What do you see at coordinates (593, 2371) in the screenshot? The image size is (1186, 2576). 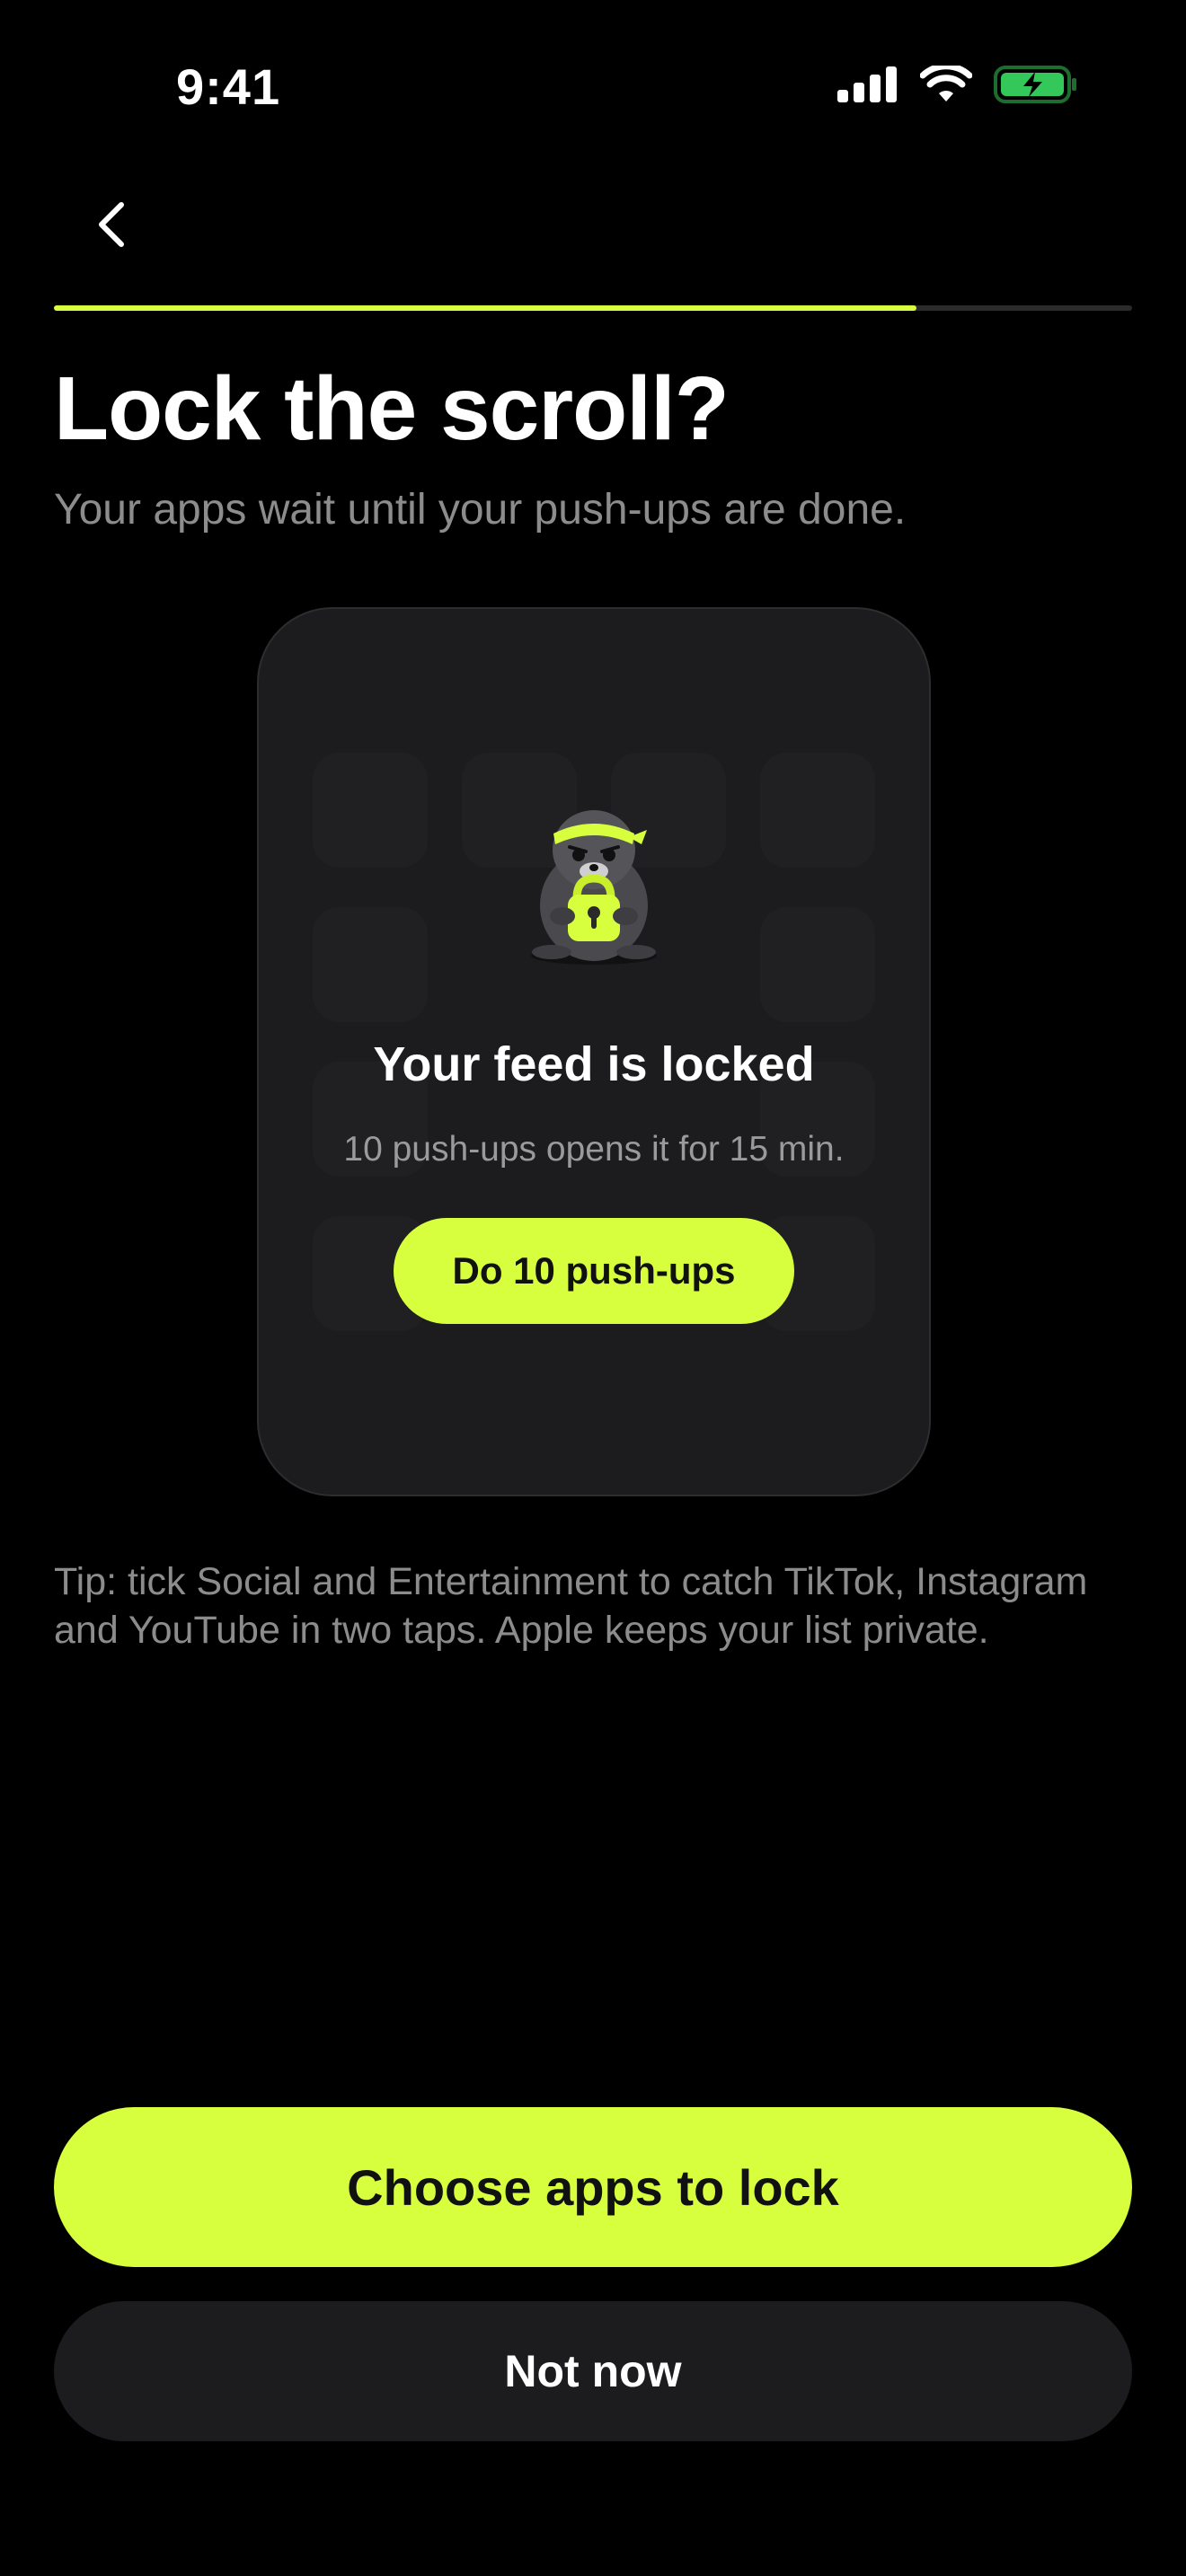 I see `not-now-button: Not now` at bounding box center [593, 2371].